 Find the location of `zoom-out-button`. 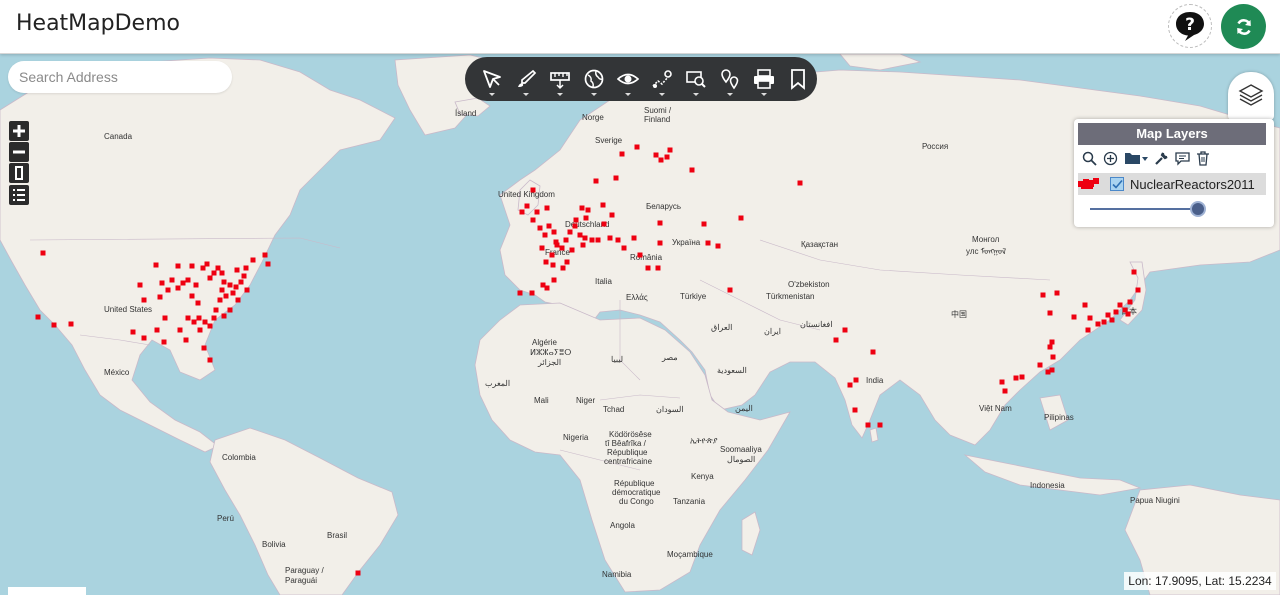

zoom-out-button is located at coordinates (19, 152).